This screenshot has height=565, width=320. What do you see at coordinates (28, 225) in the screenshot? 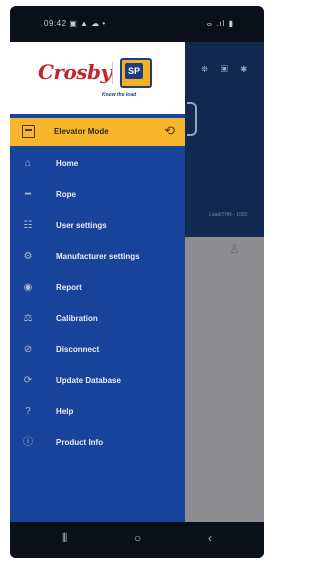
I see `user-settings-icon: ☷` at bounding box center [28, 225].